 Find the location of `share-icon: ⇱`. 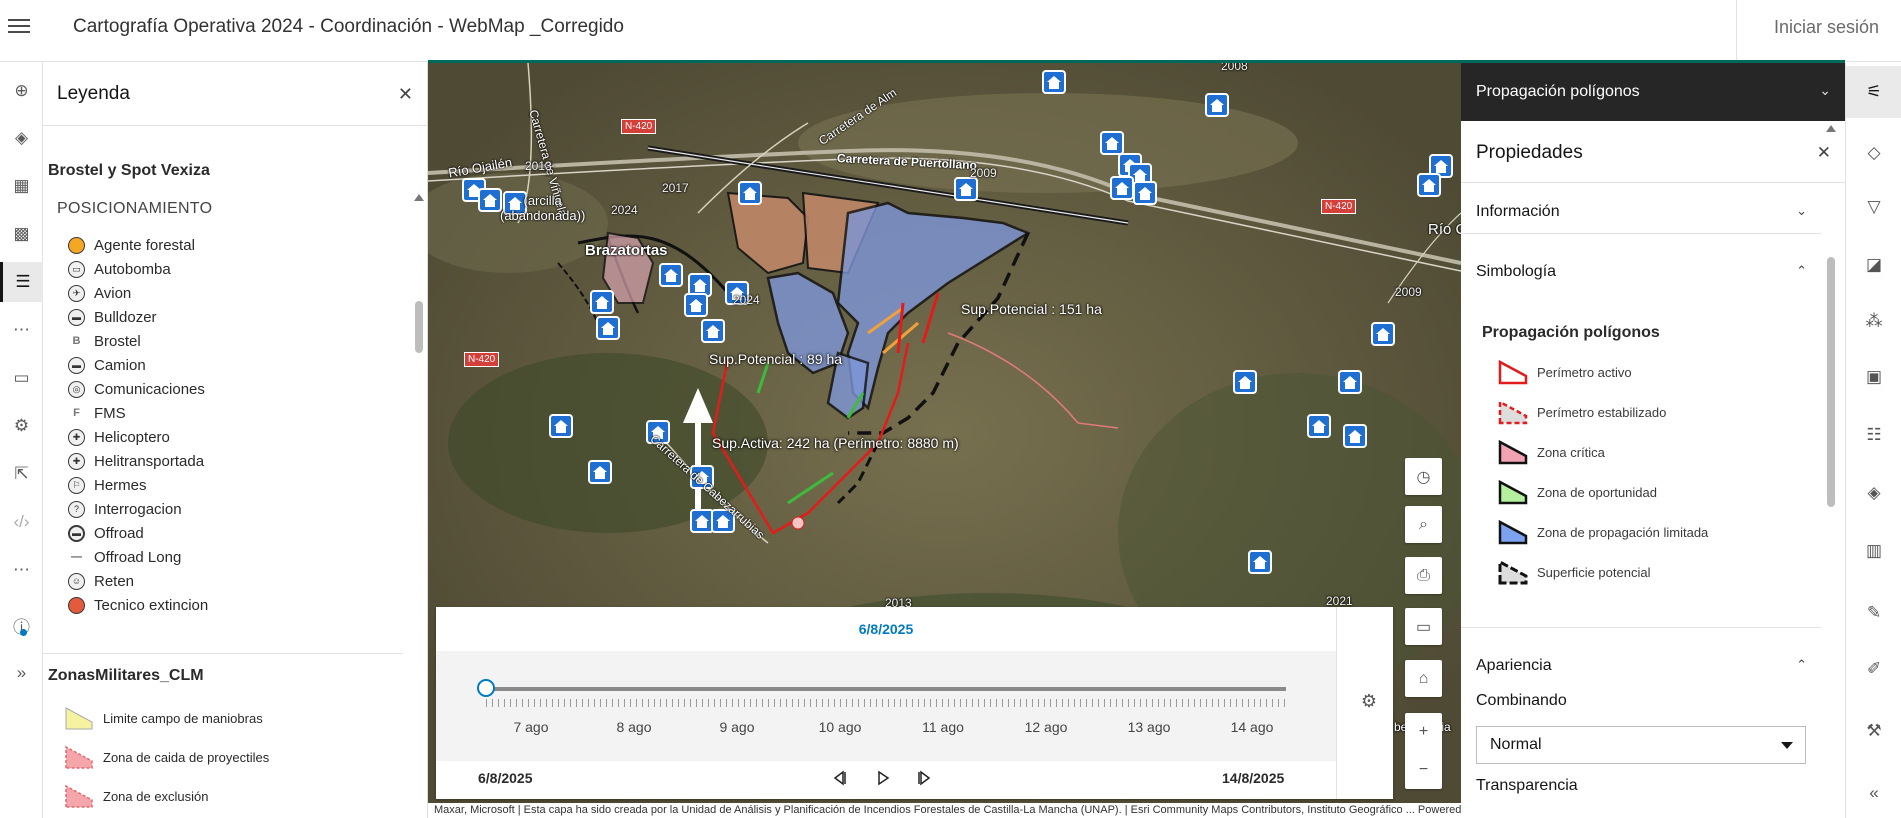

share-icon: ⇱ is located at coordinates (21, 474).